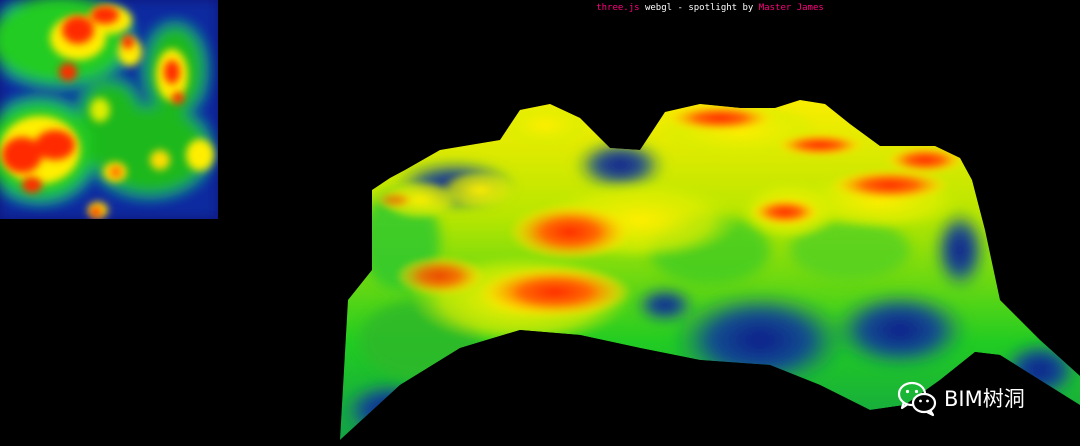  I want to click on wechat-icon, so click(917, 399).